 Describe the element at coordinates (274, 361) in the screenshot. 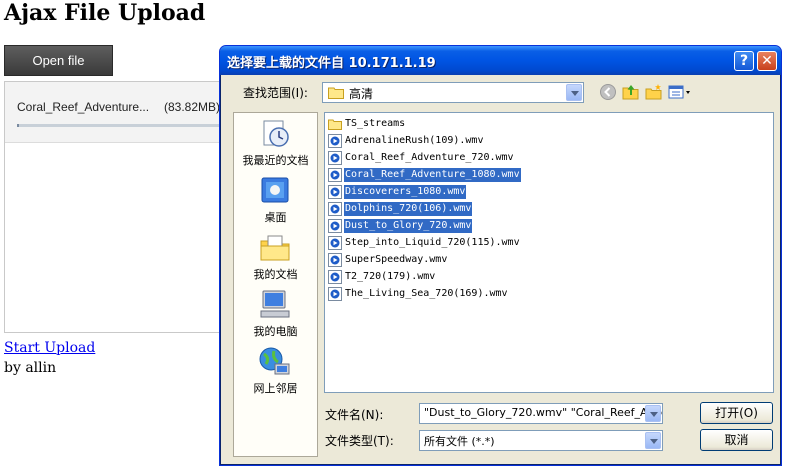

I see `network-places-icon` at that location.